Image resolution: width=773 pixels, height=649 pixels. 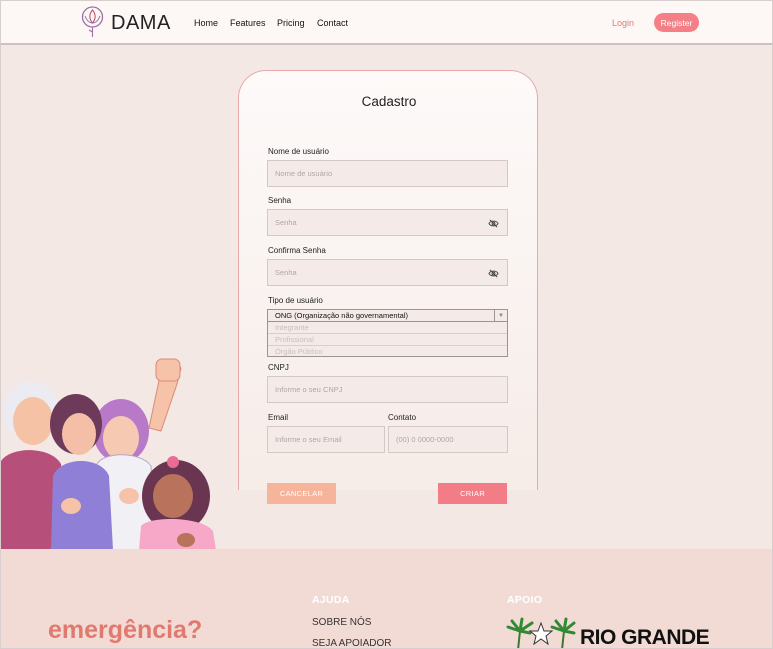 What do you see at coordinates (286, 272) in the screenshot?
I see `confirm-password-placeholder: Senha` at bounding box center [286, 272].